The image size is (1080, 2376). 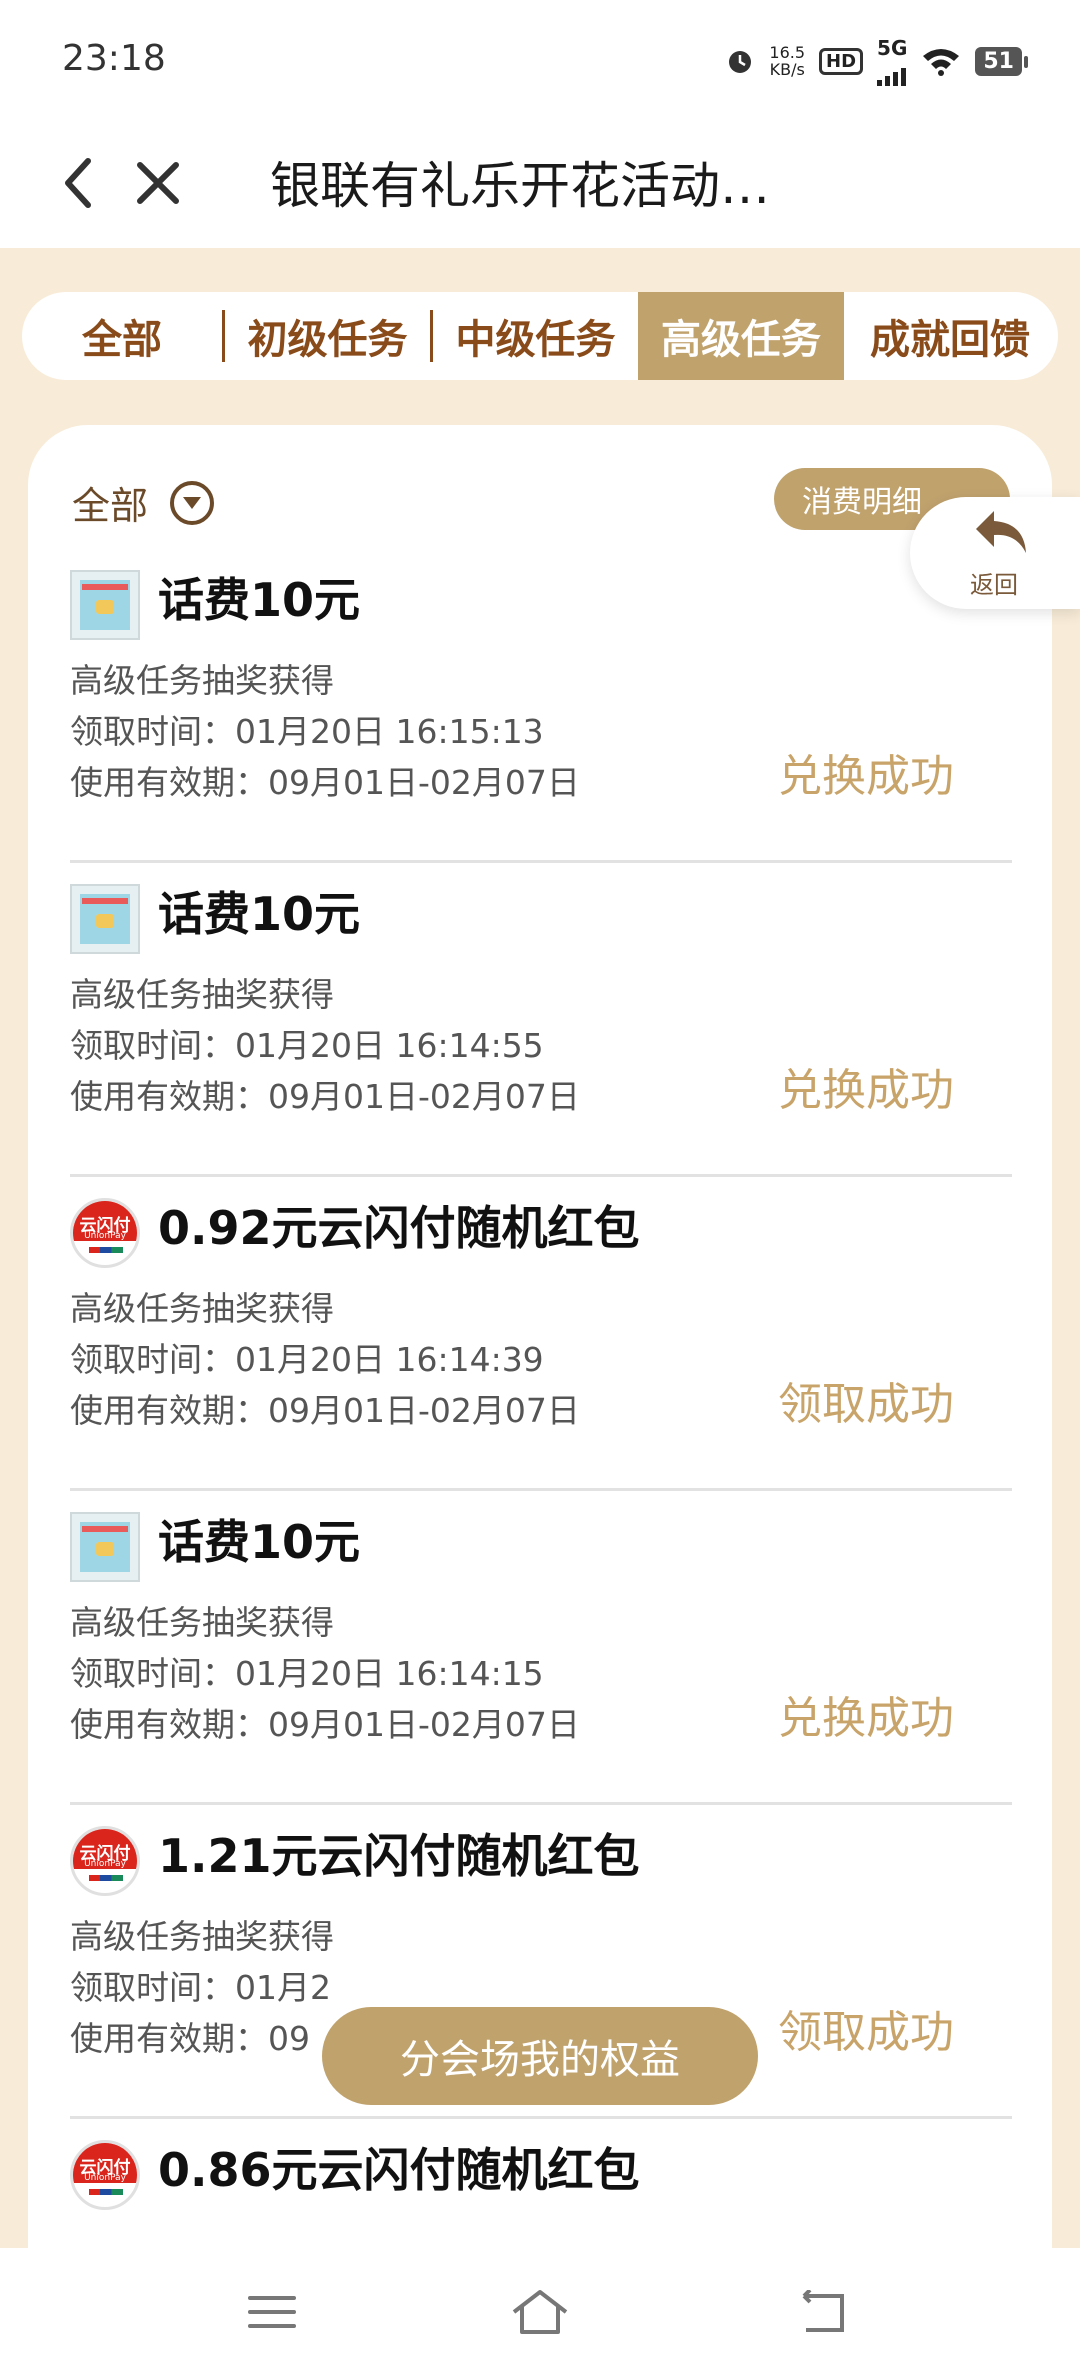 I want to click on status-icons: 16.5 KB/s HD 5G 51, so click(x=876, y=61).